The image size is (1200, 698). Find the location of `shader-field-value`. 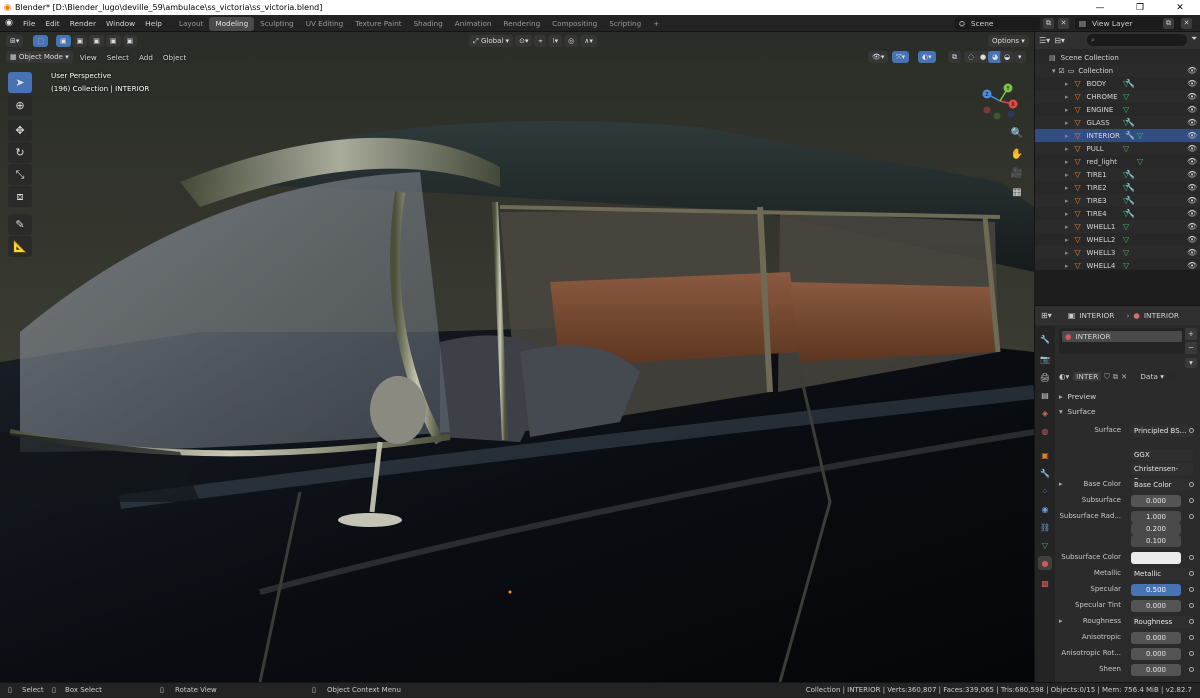

shader-field-value is located at coordinates (1156, 557).